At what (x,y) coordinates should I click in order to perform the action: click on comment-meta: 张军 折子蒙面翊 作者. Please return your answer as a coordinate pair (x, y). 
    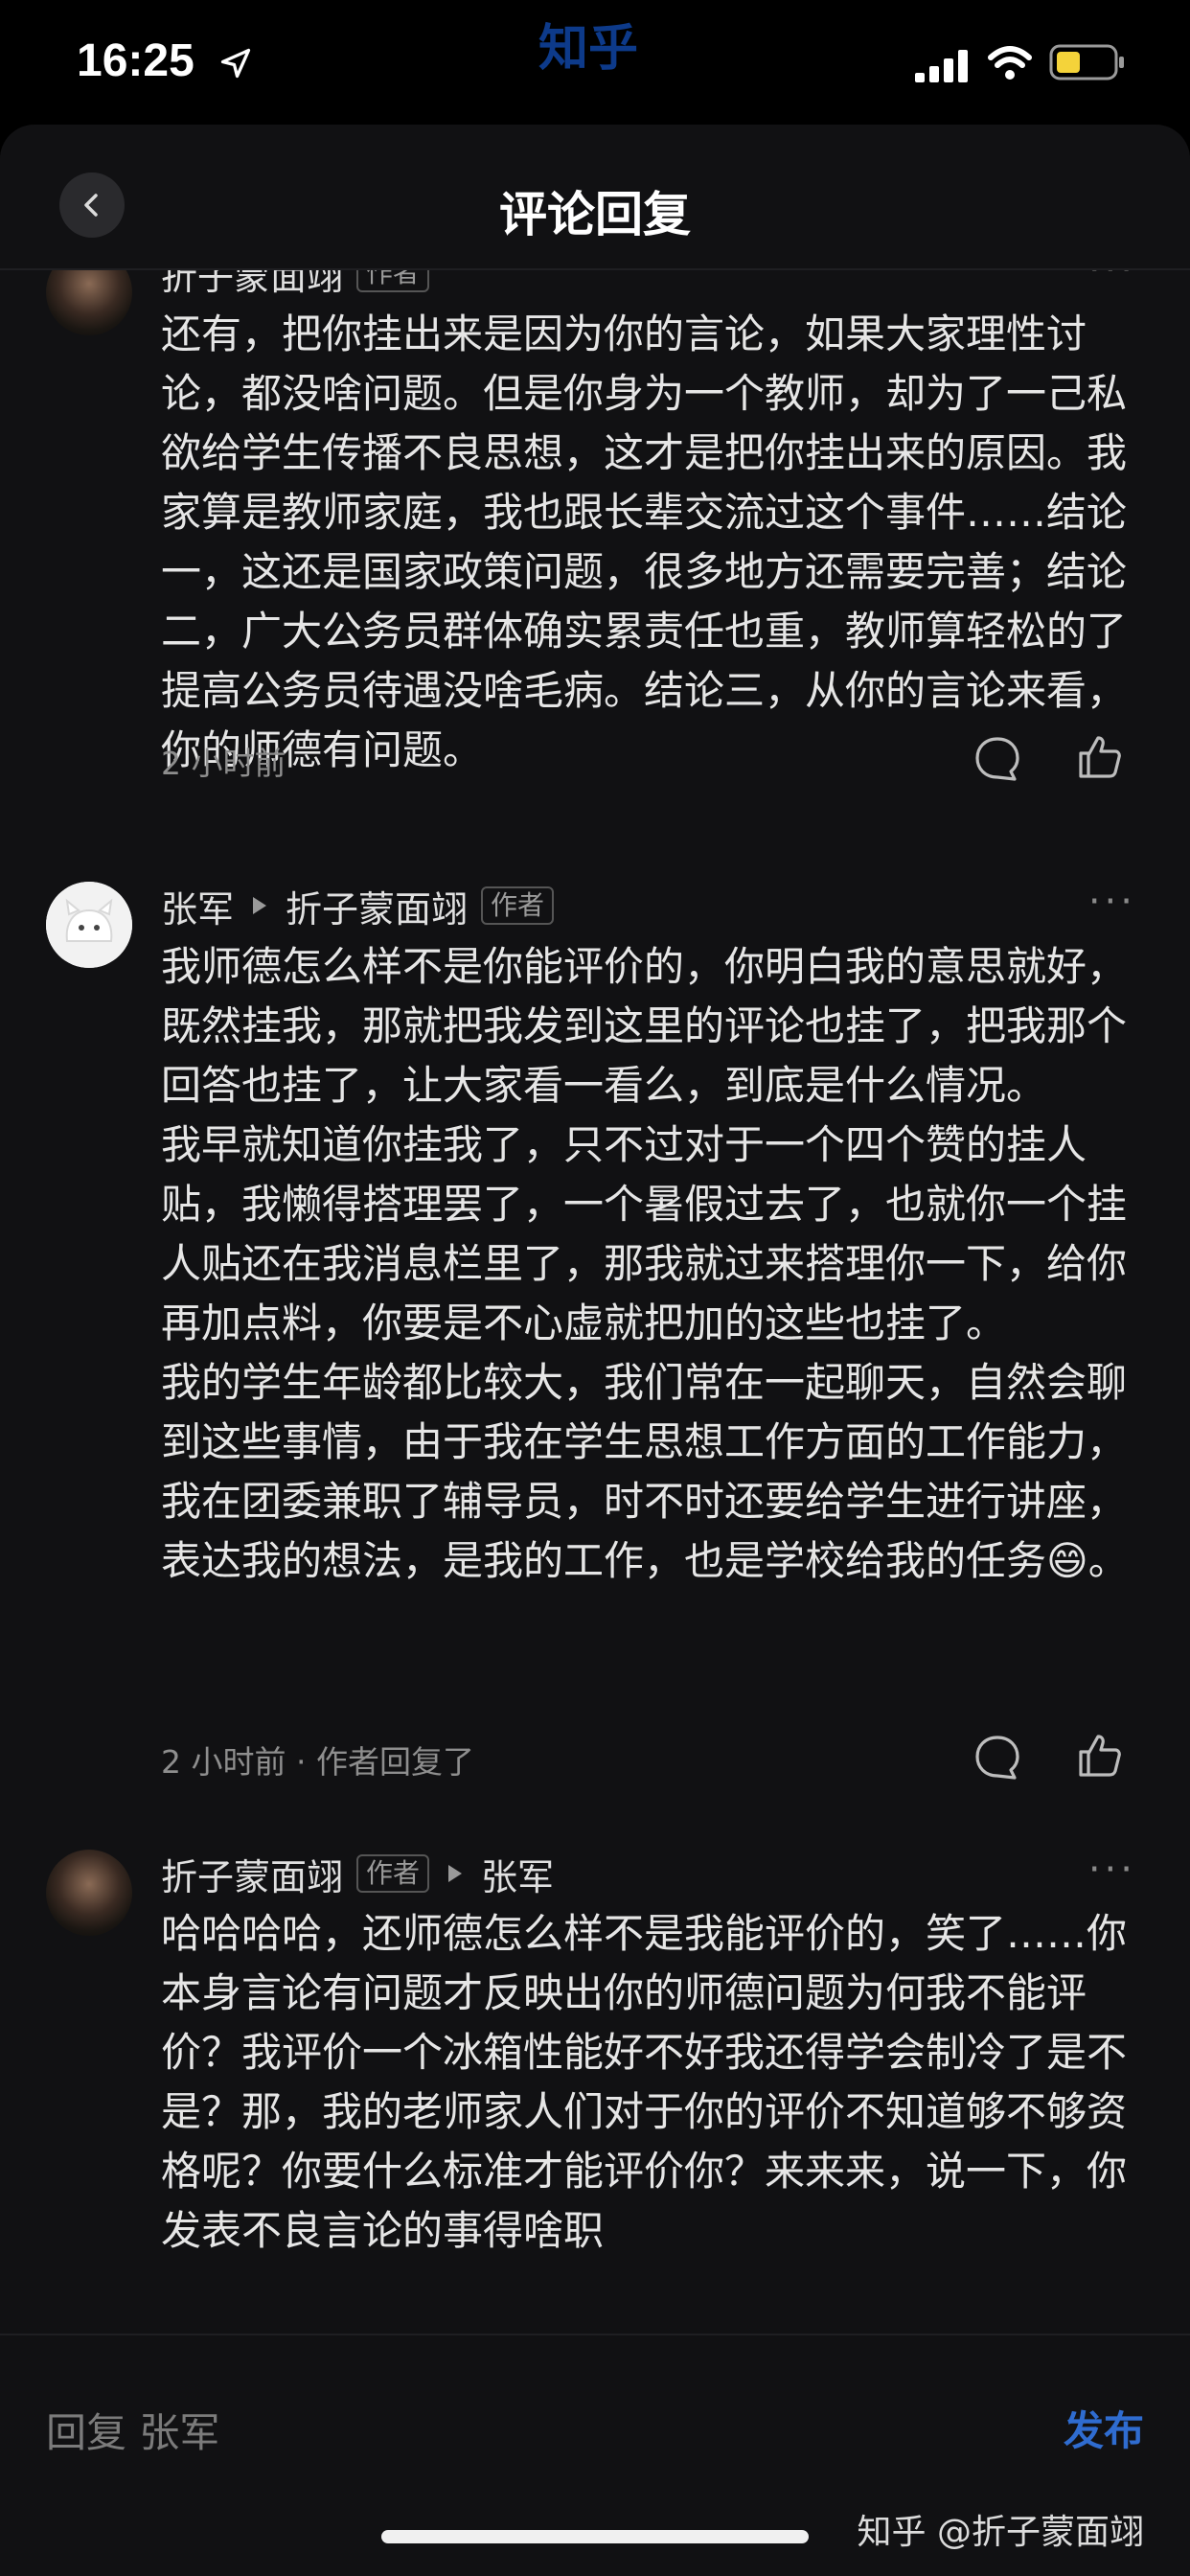
    Looking at the image, I should click on (358, 906).